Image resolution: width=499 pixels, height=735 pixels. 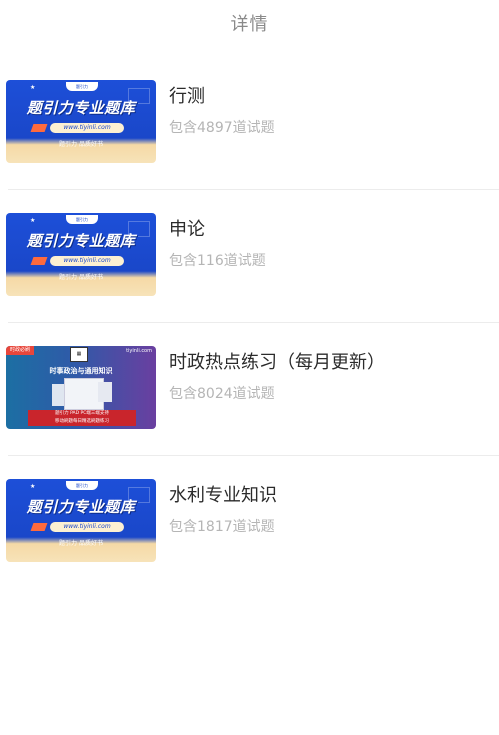 What do you see at coordinates (277, 361) in the screenshot?
I see `item-title: 时政热点练习（每月更新）` at bounding box center [277, 361].